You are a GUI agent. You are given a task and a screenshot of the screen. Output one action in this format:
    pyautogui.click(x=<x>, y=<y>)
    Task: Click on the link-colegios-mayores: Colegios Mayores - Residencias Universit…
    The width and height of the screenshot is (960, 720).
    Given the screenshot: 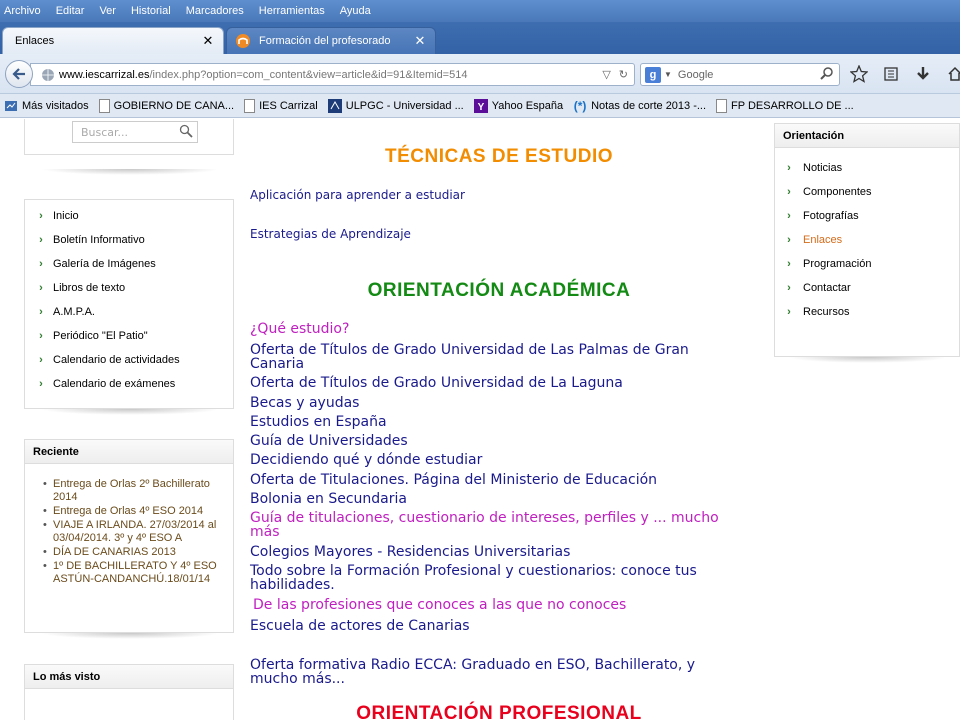 What is the action you would take?
    pyautogui.click(x=490, y=552)
    